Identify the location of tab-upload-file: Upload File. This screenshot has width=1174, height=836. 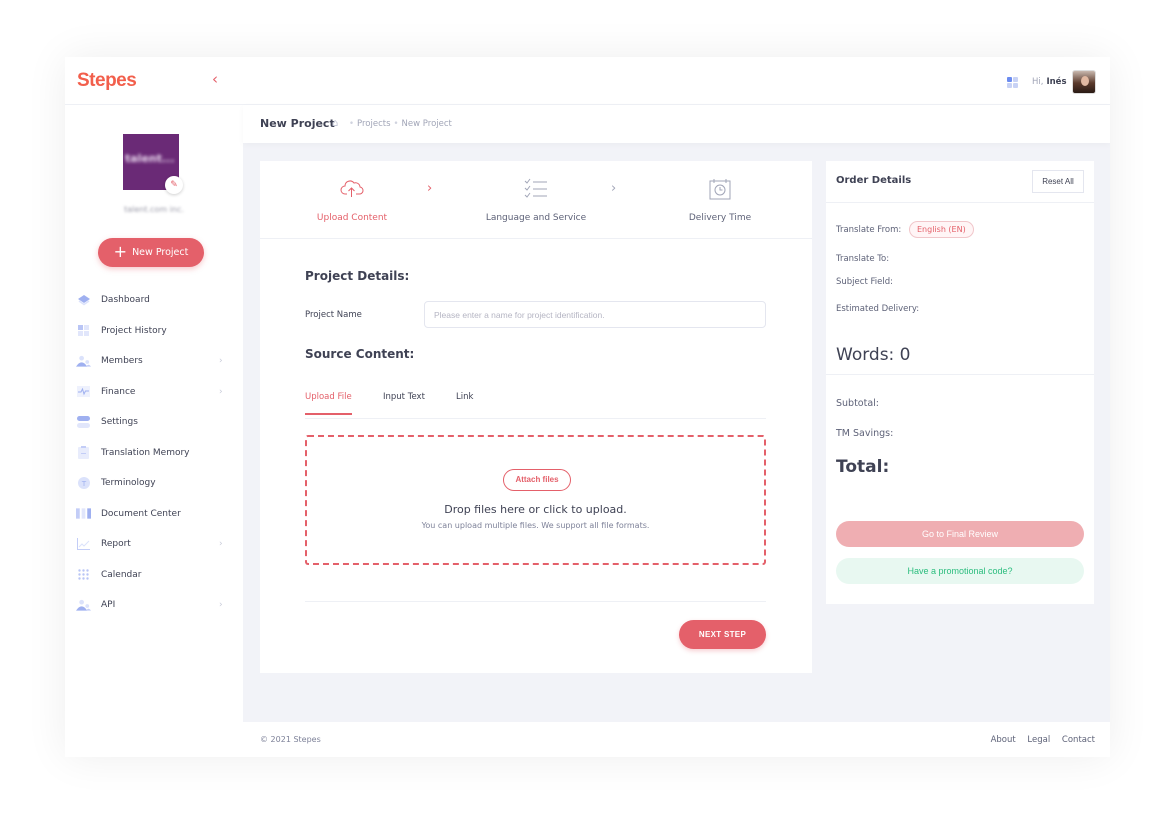
(328, 403).